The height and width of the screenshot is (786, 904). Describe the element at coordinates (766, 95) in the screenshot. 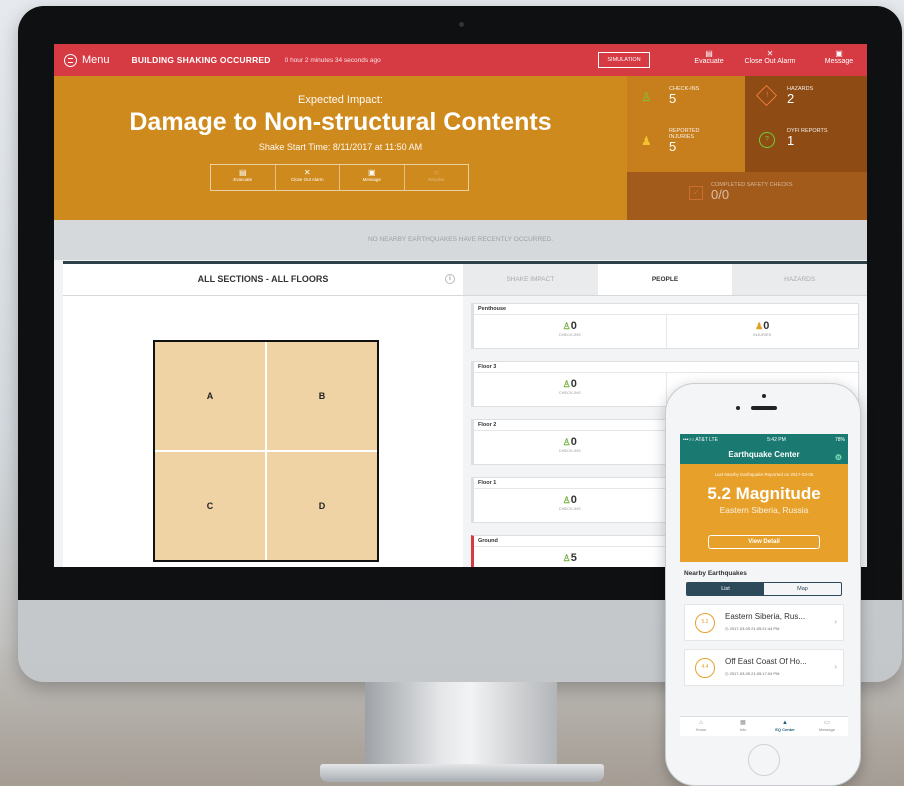

I see `hazard-icon: !` at that location.